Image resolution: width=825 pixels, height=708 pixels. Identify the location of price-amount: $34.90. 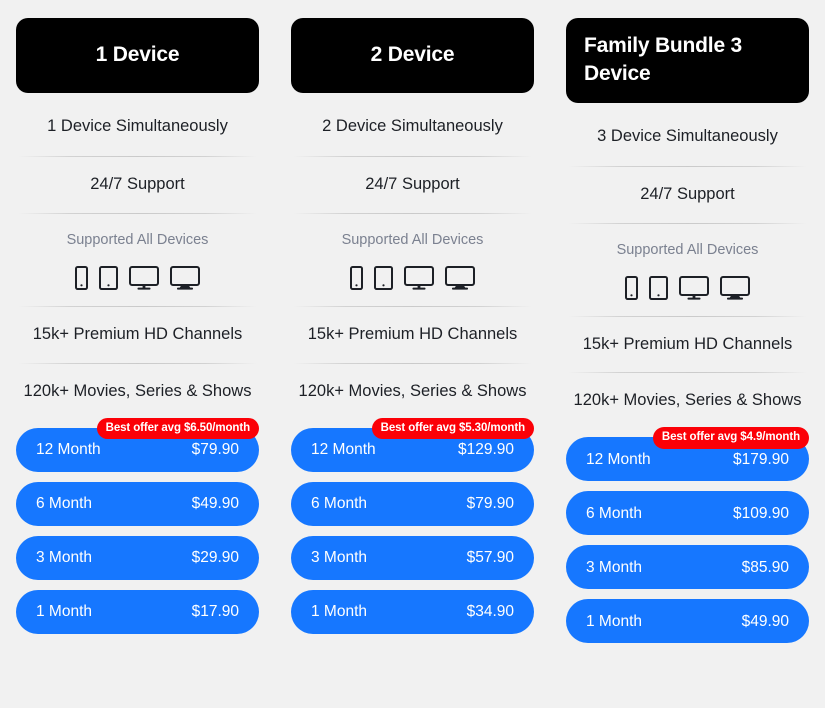
(490, 611).